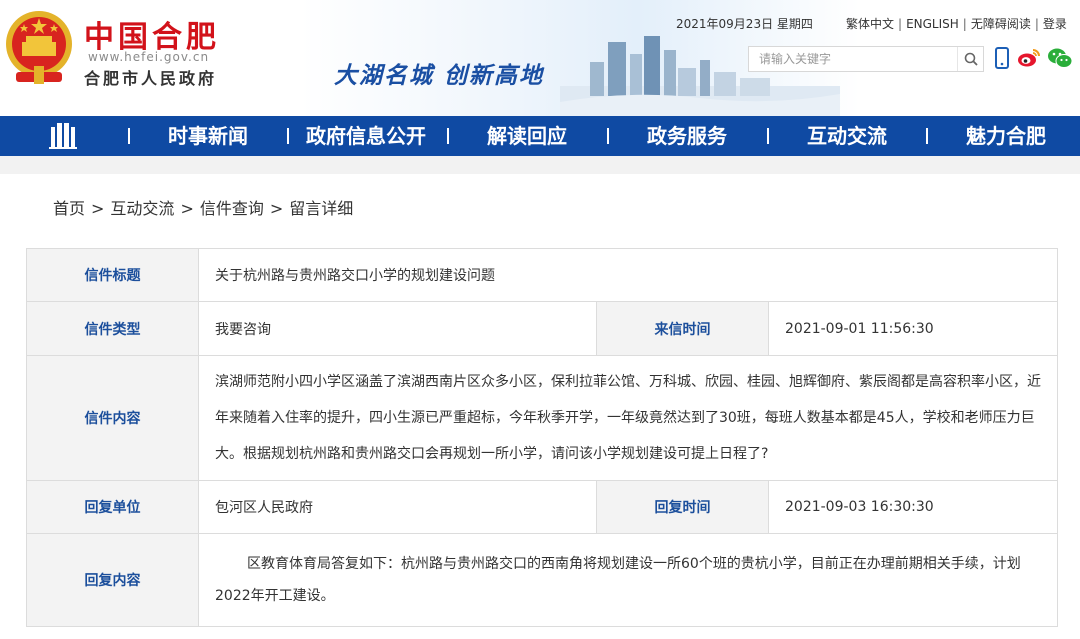 The width and height of the screenshot is (1080, 639). I want to click on slogan: 大湖名城 创新高地, so click(439, 75).